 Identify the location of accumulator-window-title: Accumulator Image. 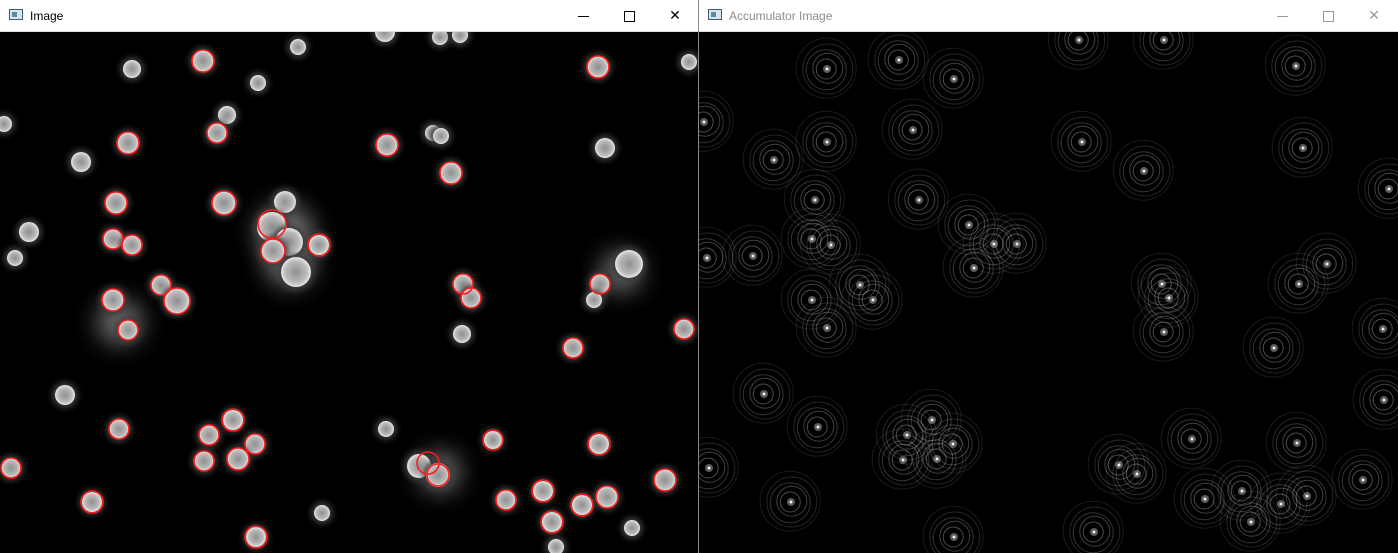
(781, 16).